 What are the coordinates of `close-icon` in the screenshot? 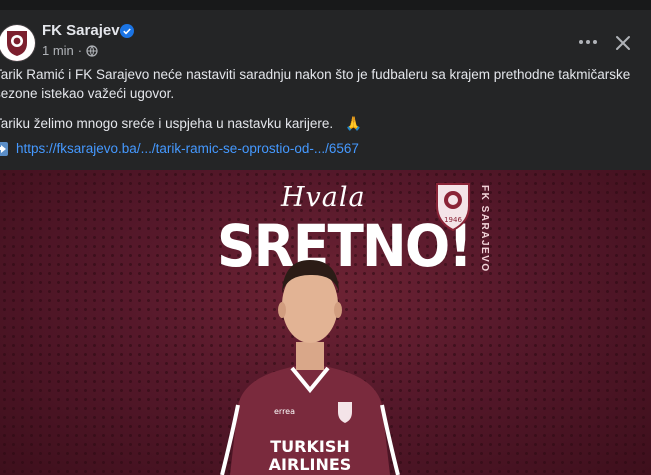 It's located at (623, 43).